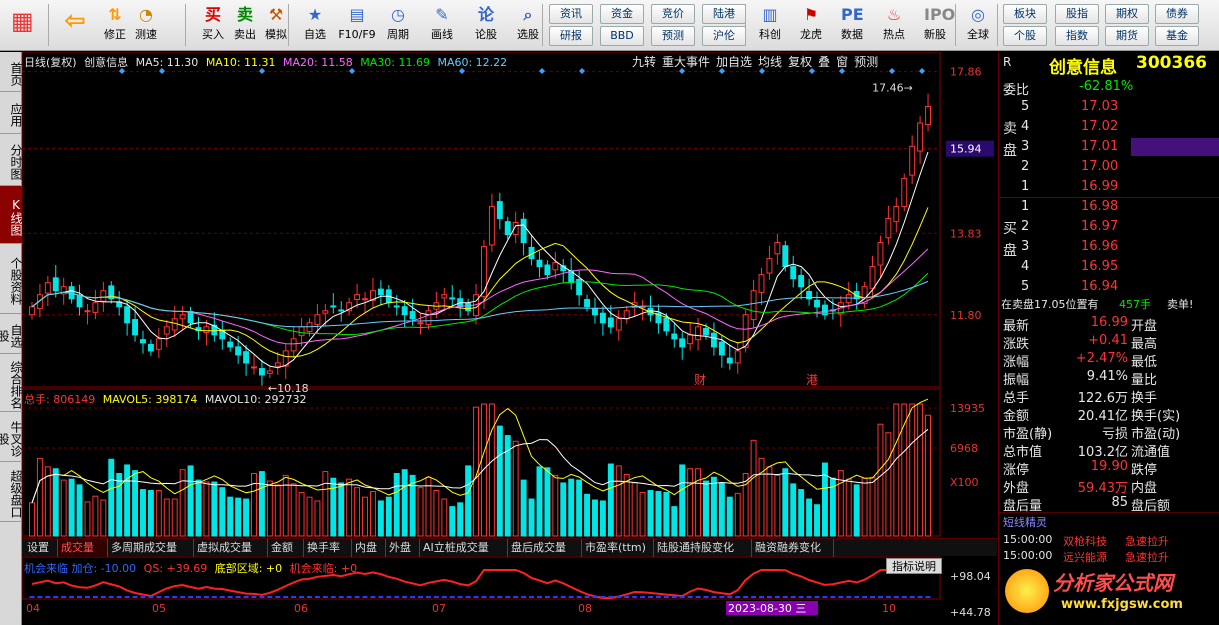  Describe the element at coordinates (528, 25) in the screenshot. I see `toolbar-button-12: ⌕ 选股` at that location.